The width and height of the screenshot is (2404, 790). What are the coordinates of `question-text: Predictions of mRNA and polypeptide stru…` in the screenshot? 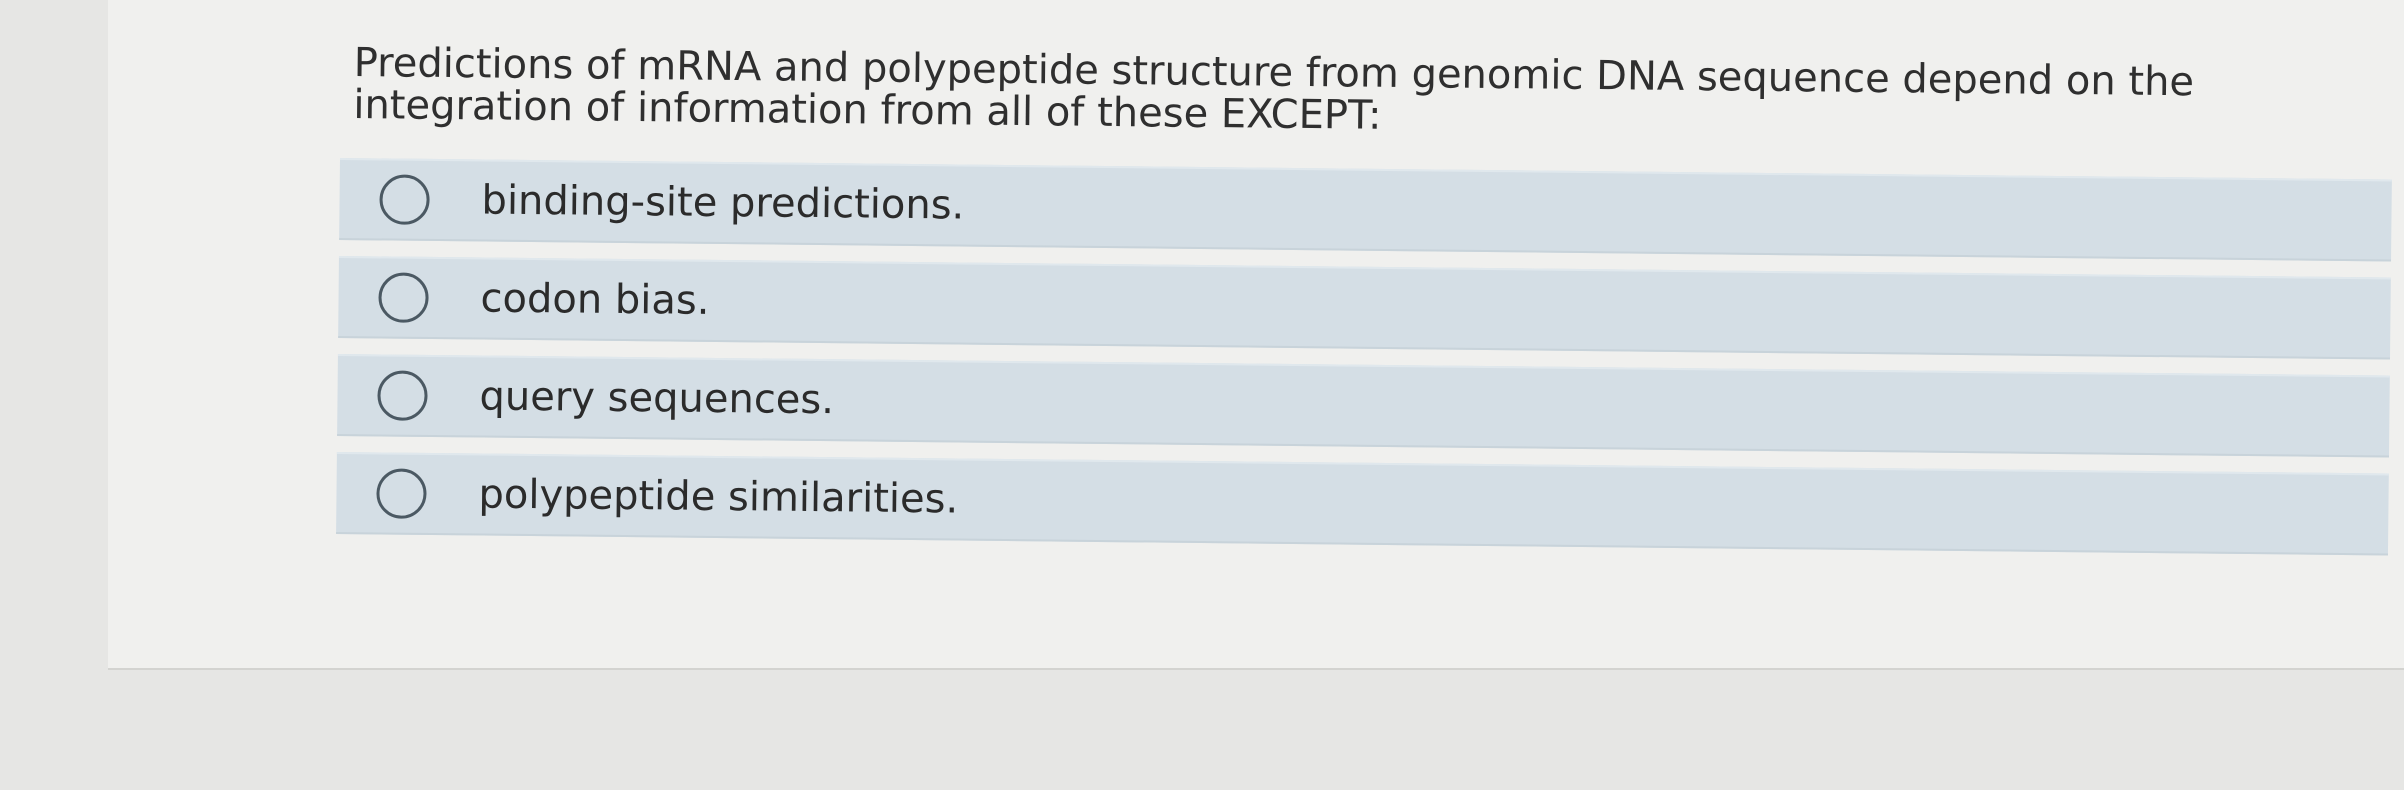 It's located at (1274, 89).